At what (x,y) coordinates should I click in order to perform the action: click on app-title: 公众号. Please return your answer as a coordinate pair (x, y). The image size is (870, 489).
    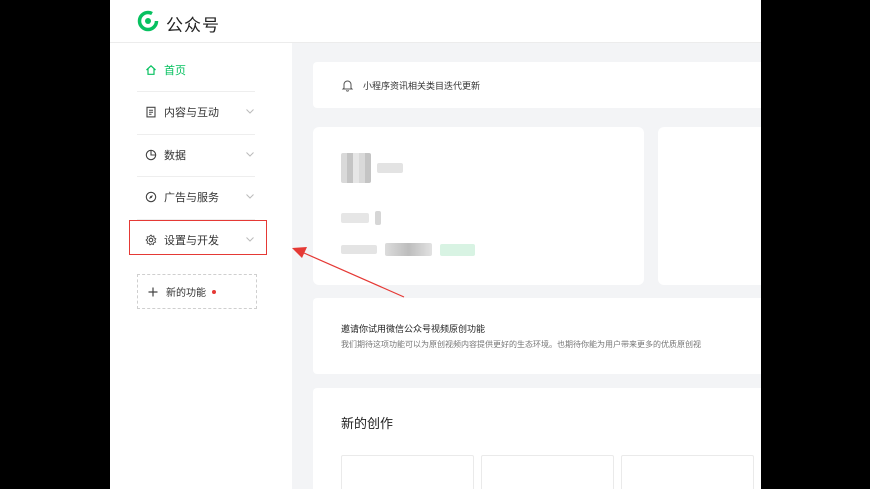
    Looking at the image, I should click on (193, 26).